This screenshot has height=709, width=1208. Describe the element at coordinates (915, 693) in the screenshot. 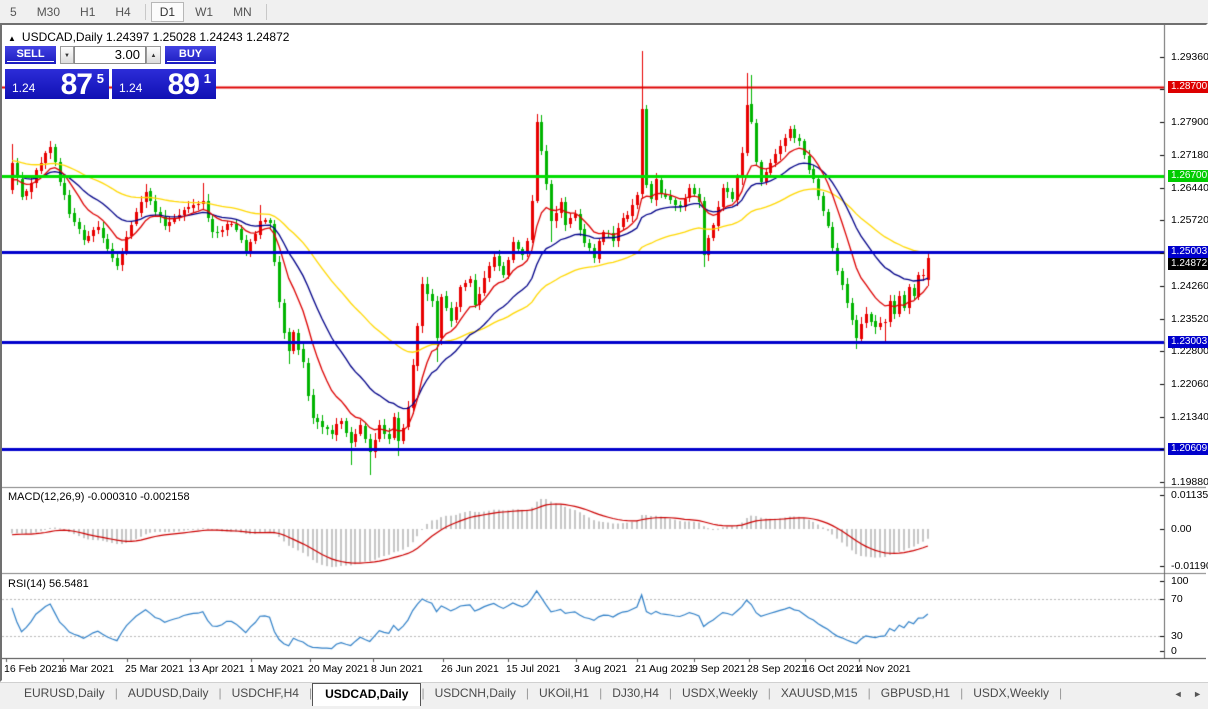

I see `chart-tab-gbpusd-h1: GBPUSD,H1` at that location.